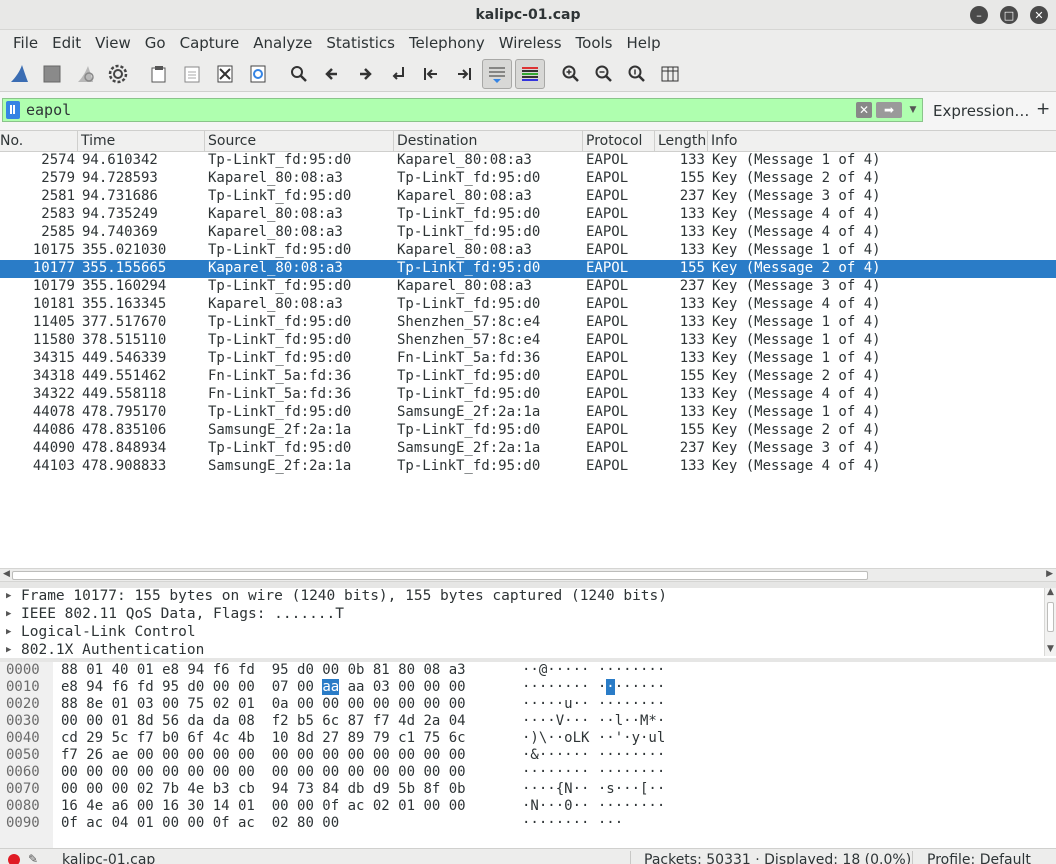 The height and width of the screenshot is (864, 1056). Describe the element at coordinates (225, 74) in the screenshot. I see `close-file-icon` at that location.